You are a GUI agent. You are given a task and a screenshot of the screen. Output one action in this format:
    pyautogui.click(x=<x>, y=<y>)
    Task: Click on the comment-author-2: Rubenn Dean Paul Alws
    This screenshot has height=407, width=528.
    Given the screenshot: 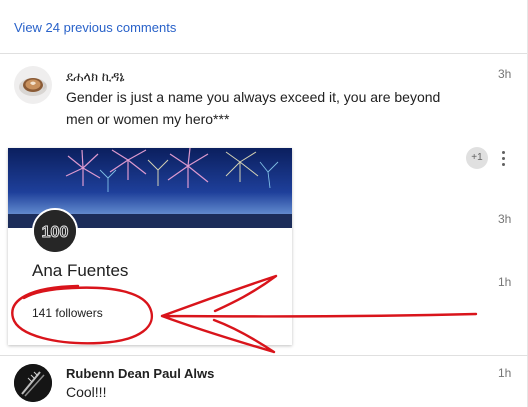 What is the action you would take?
    pyautogui.click(x=140, y=373)
    